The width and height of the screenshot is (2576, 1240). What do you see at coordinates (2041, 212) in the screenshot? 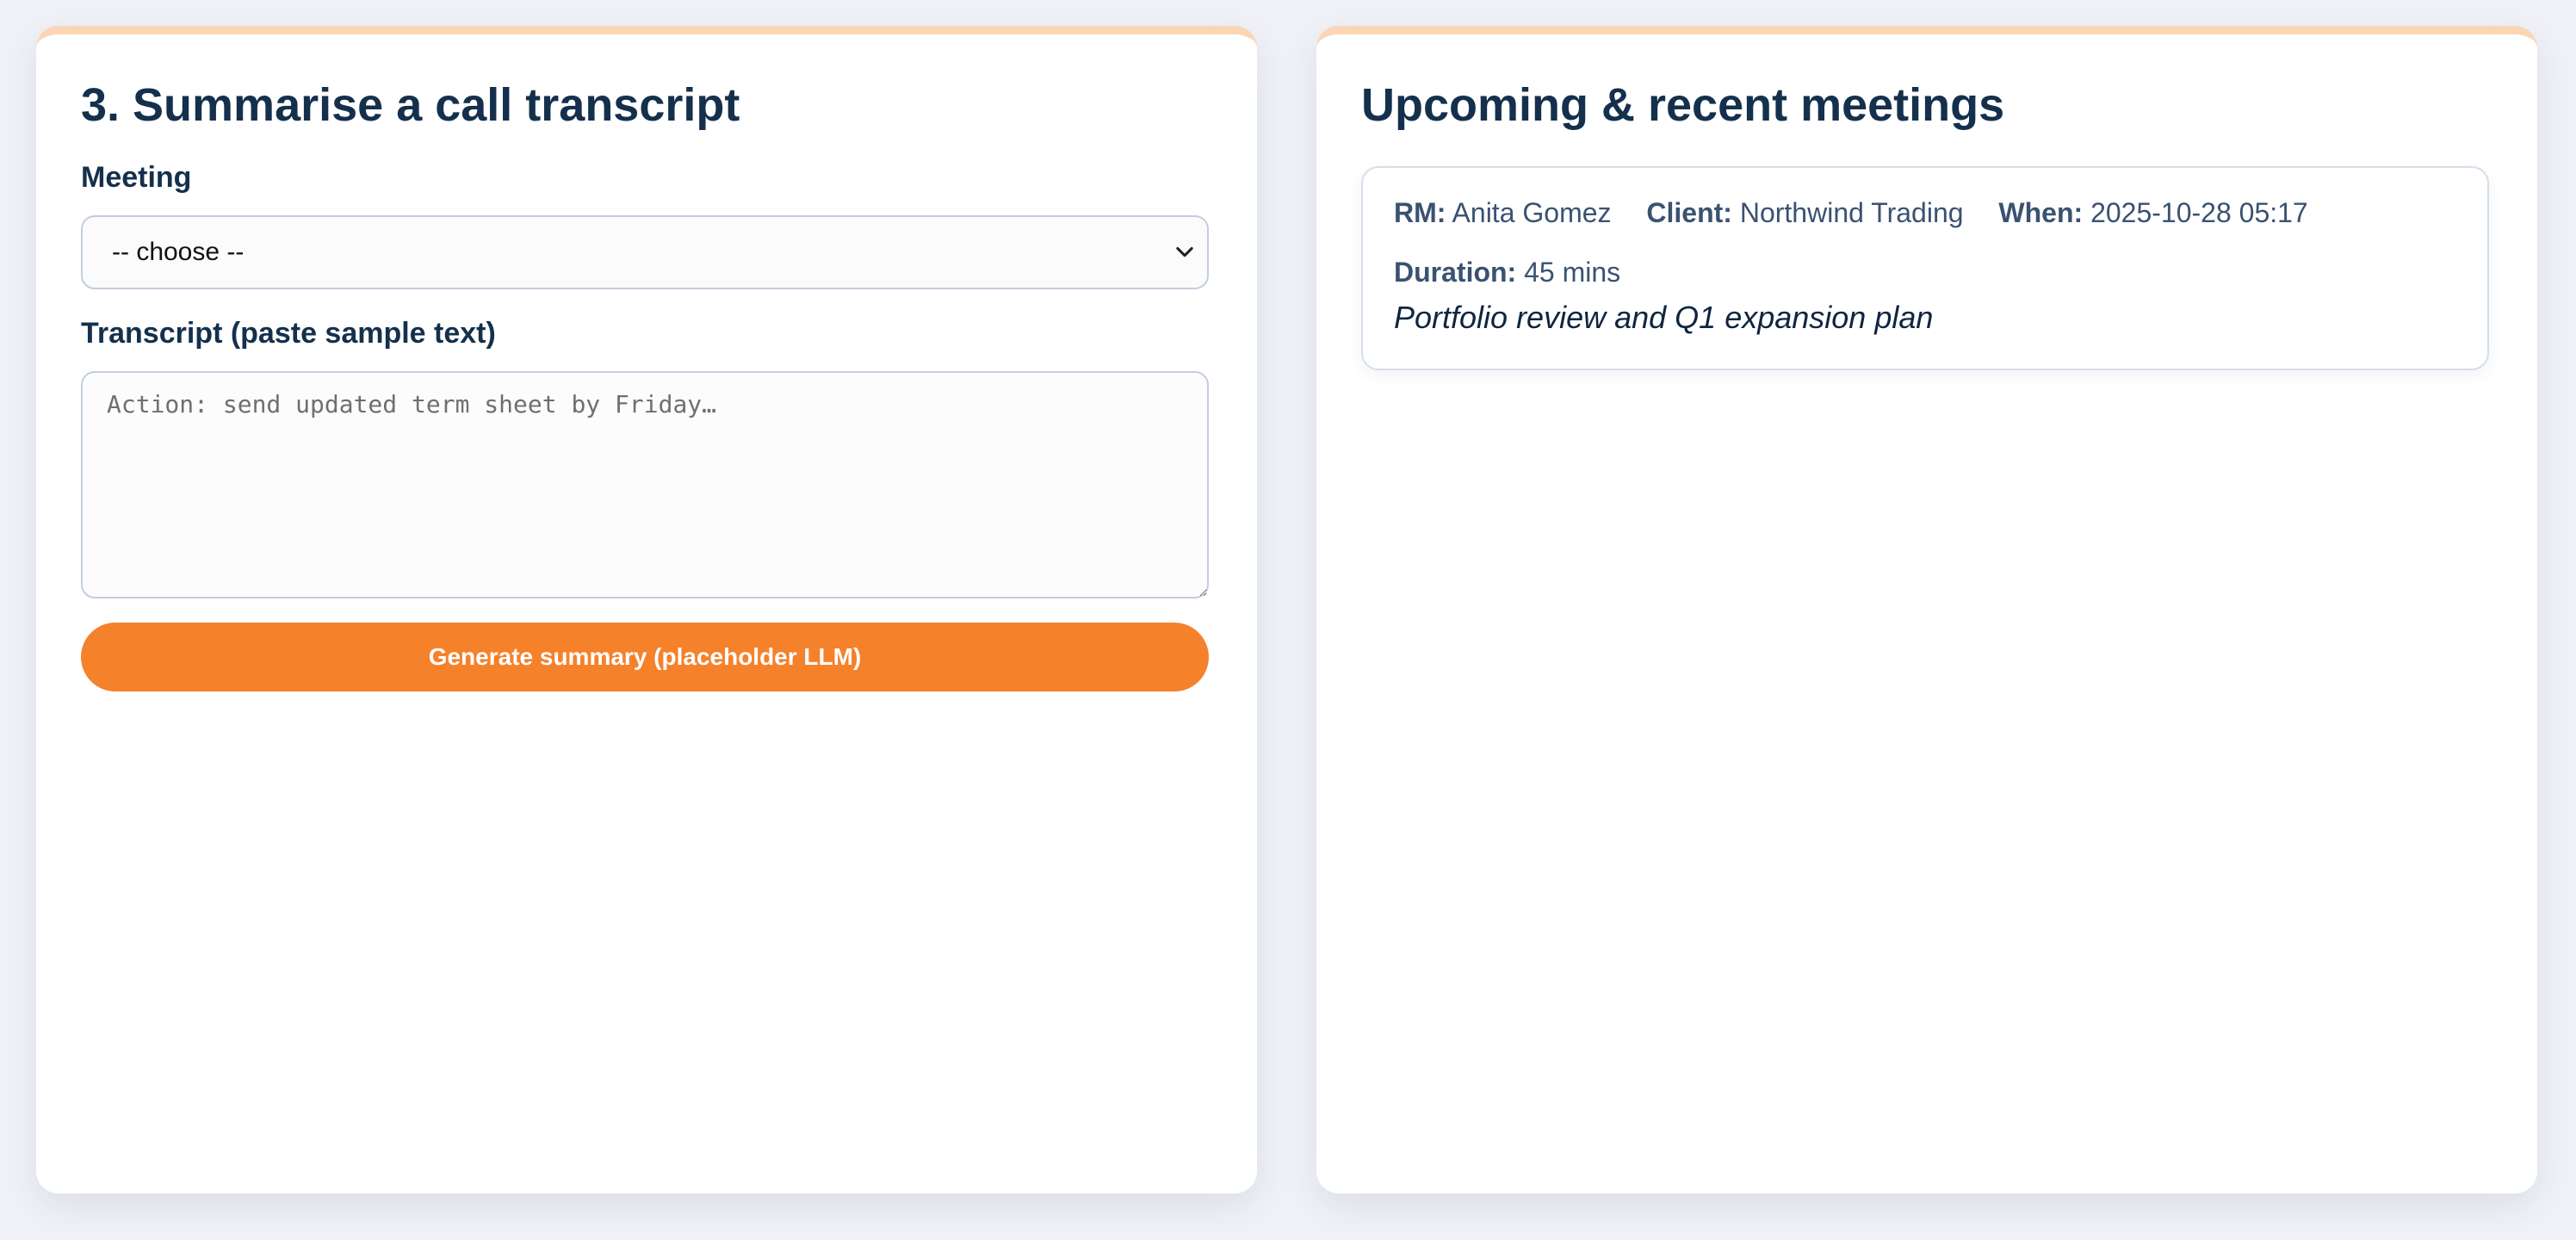
I see `meeting-when-key: When:` at bounding box center [2041, 212].